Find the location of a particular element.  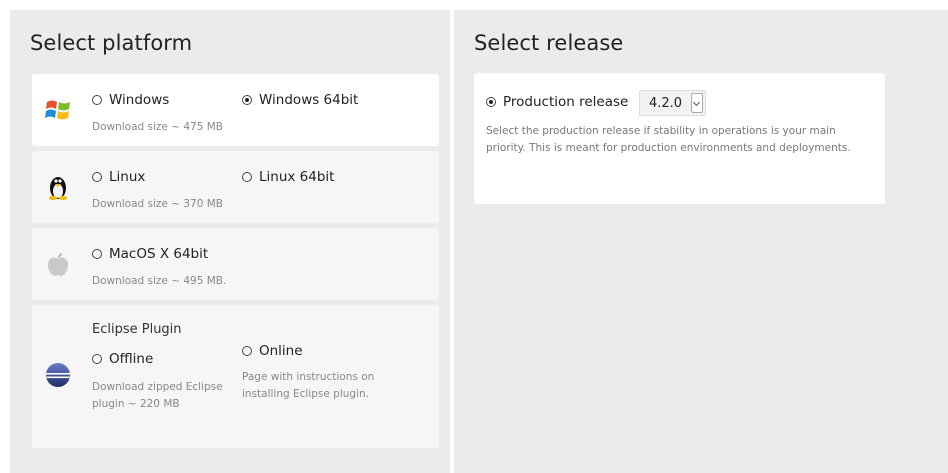

eclipse-offline-label: Offline is located at coordinates (131, 359).